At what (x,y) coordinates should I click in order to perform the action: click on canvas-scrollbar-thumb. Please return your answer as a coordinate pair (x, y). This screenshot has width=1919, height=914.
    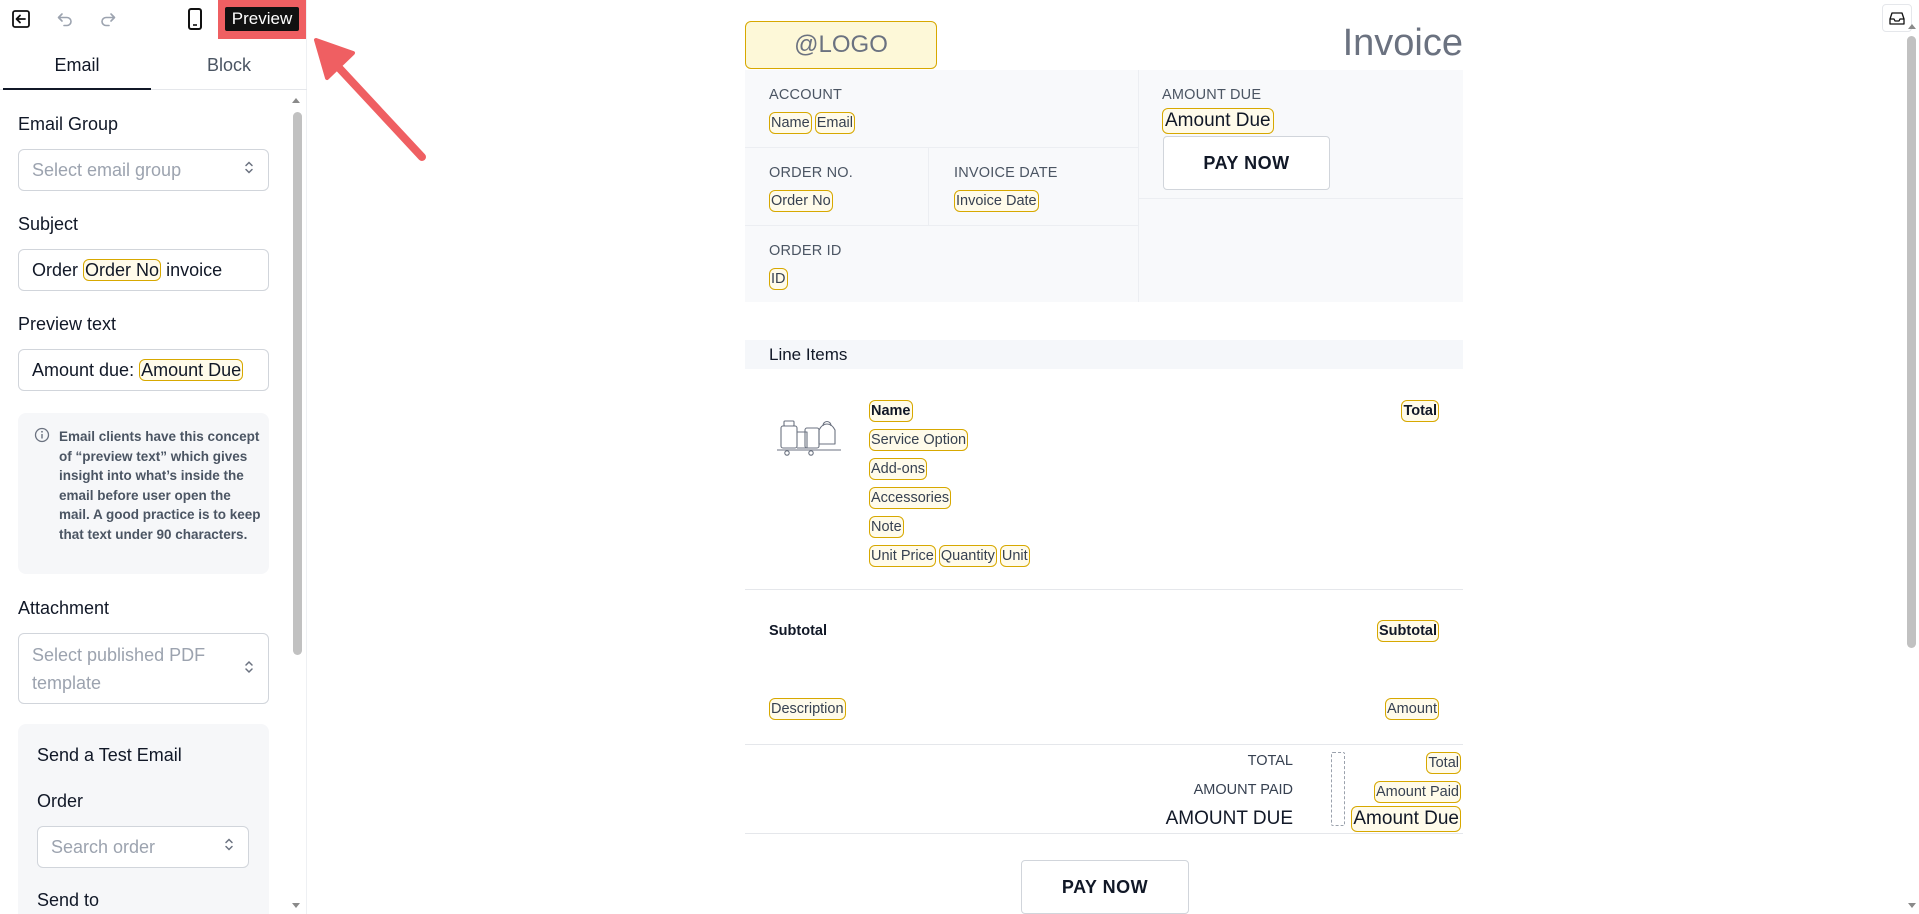
    Looking at the image, I should click on (1911, 342).